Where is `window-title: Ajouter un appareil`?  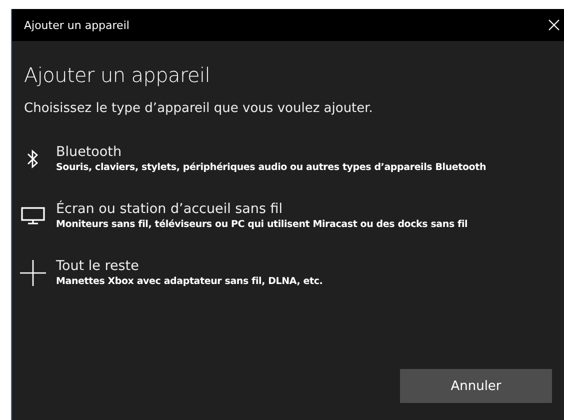
window-title: Ajouter un appareil is located at coordinates (77, 25).